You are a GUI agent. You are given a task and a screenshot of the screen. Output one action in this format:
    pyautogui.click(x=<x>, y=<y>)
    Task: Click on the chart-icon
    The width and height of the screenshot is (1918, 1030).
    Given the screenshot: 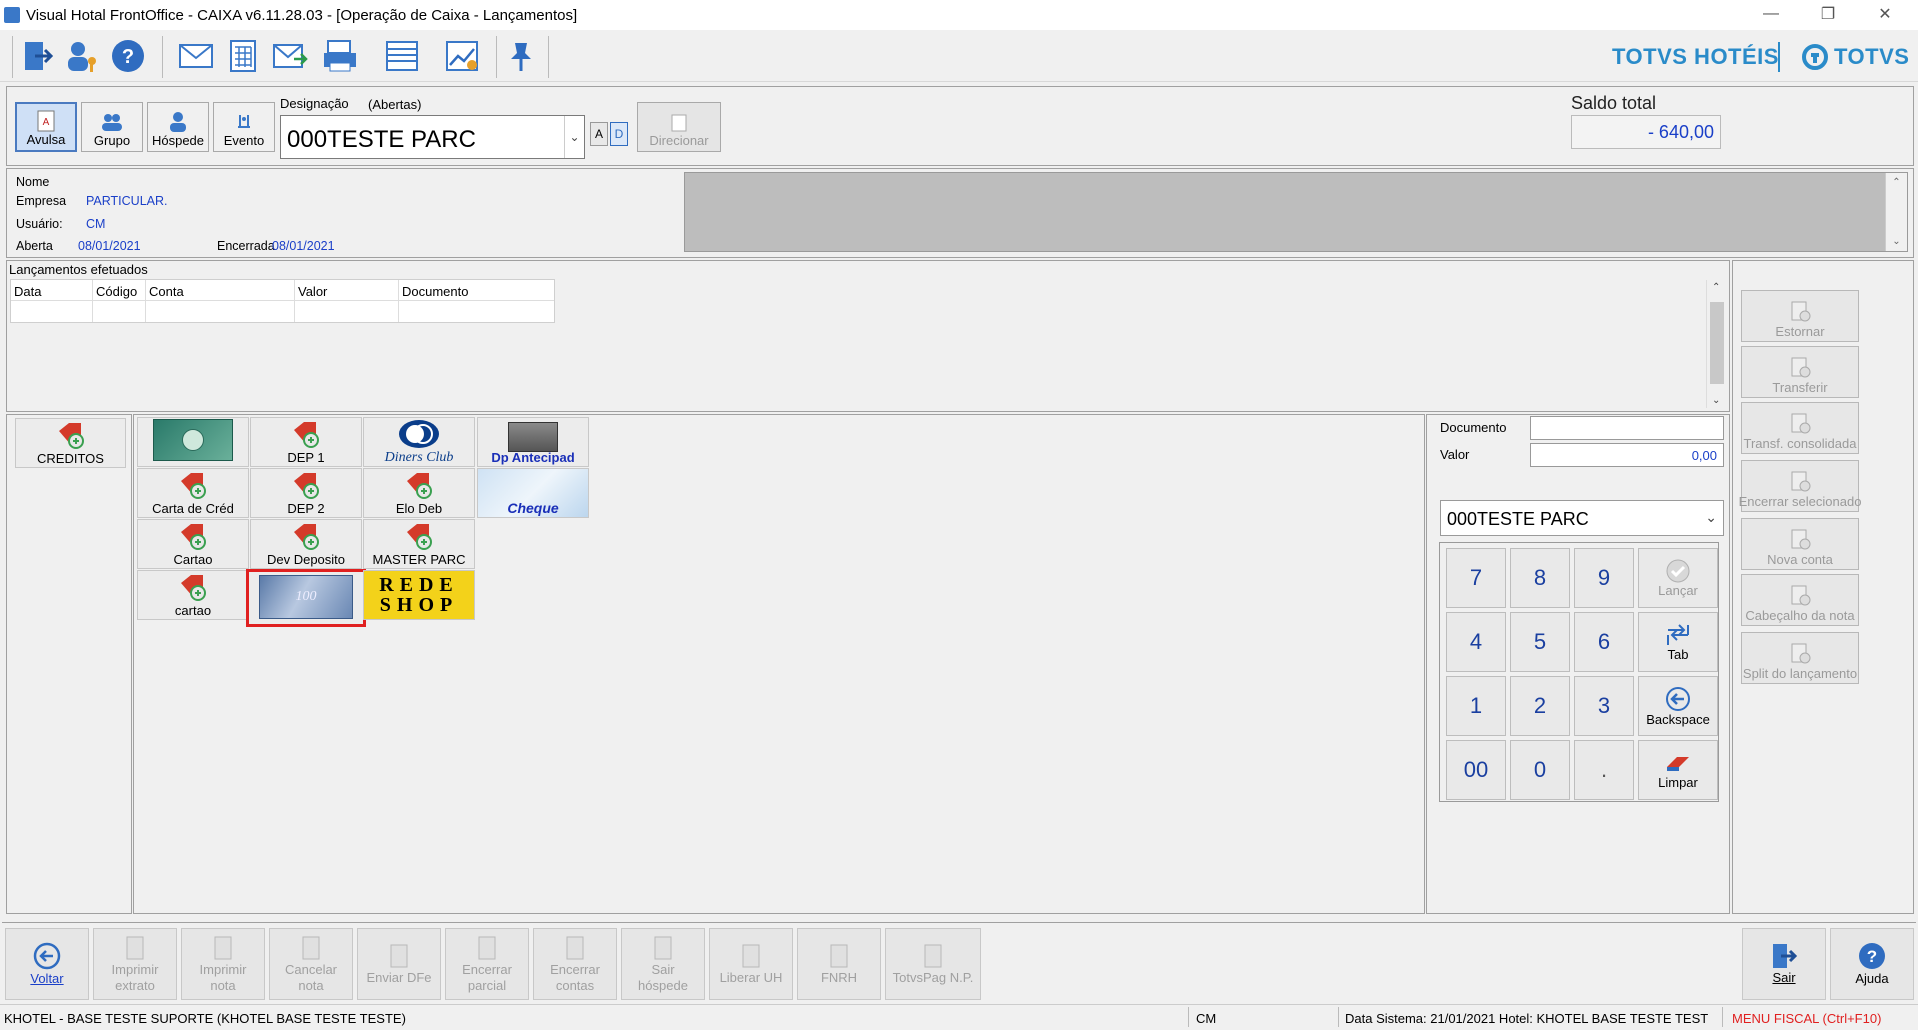 What is the action you would take?
    pyautogui.click(x=462, y=56)
    